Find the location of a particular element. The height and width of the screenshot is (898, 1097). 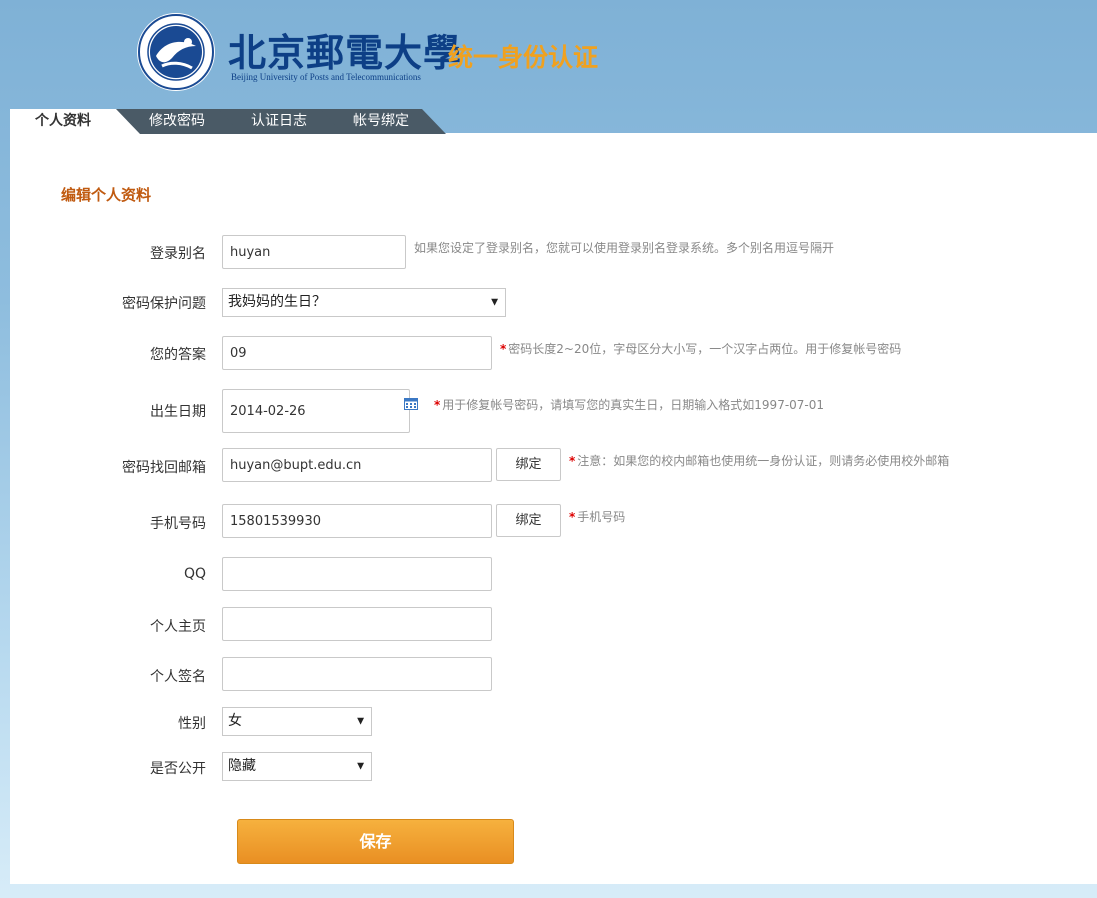

birthday-hint: * 用于修复帐号密码，请填写您的真实生日，日期输入格式如1997-07-01 is located at coordinates (629, 404).